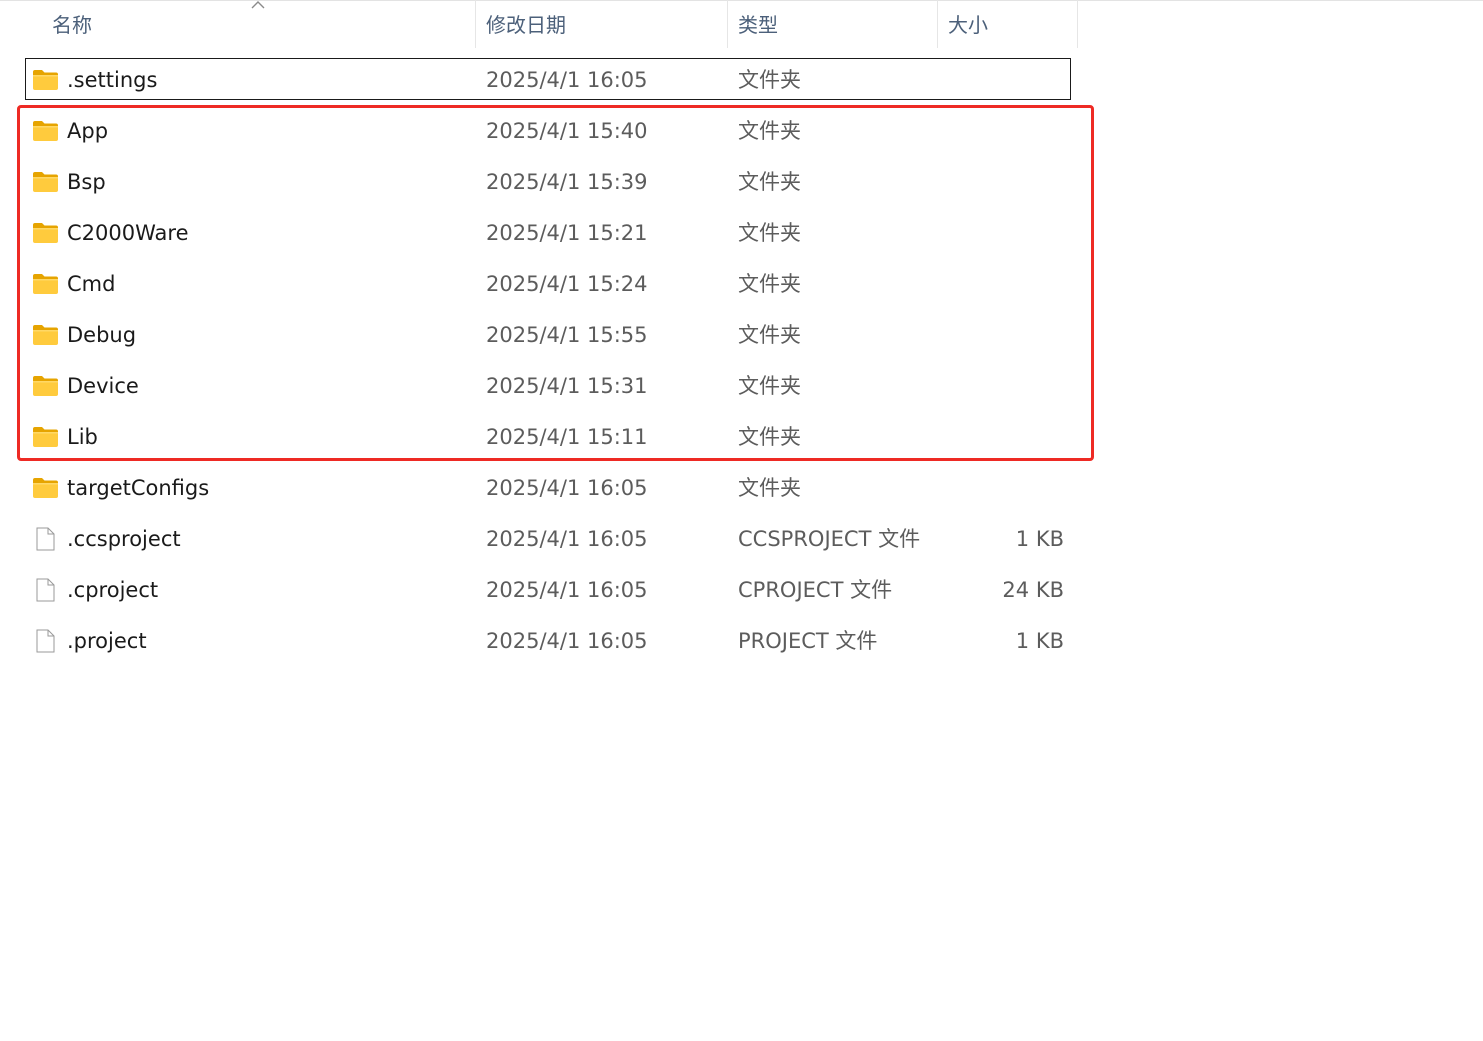 Image resolution: width=1483 pixels, height=1041 pixels. I want to click on file-date: 2025/4/1 15:11, so click(567, 437).